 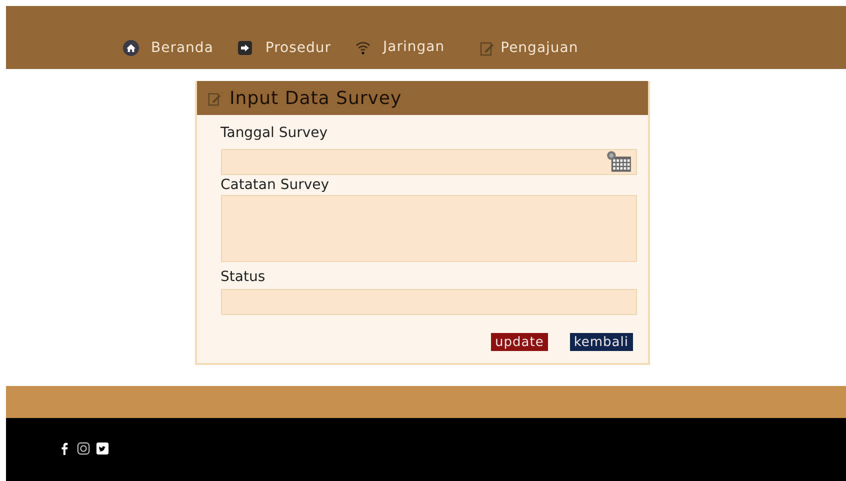 What do you see at coordinates (428, 228) in the screenshot?
I see `notes-field` at bounding box center [428, 228].